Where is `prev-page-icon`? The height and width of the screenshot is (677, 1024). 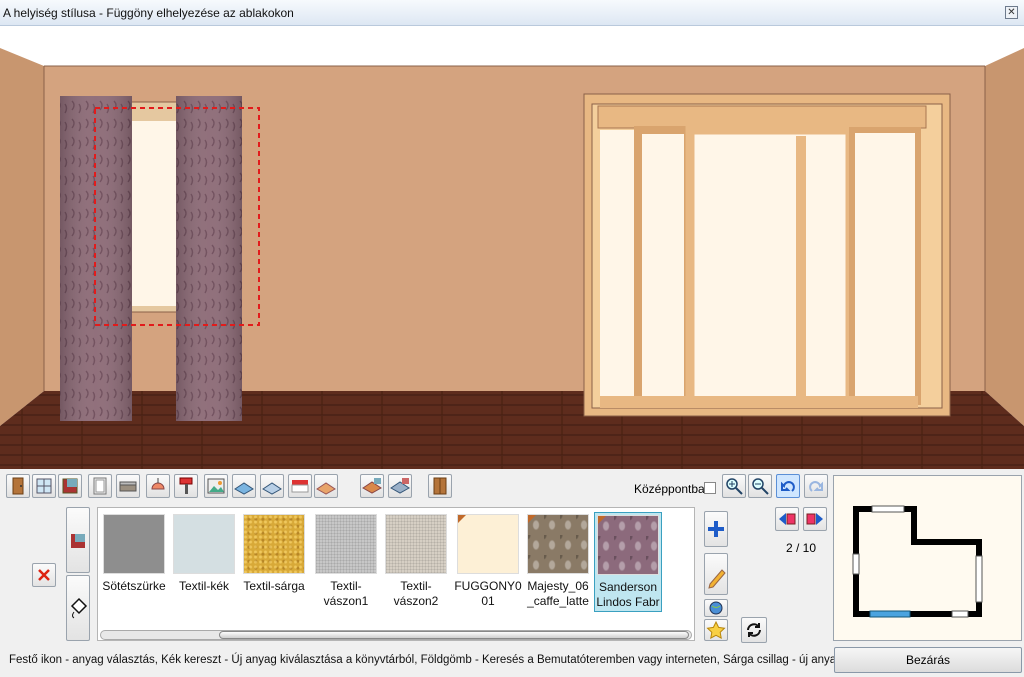 prev-page-icon is located at coordinates (787, 519).